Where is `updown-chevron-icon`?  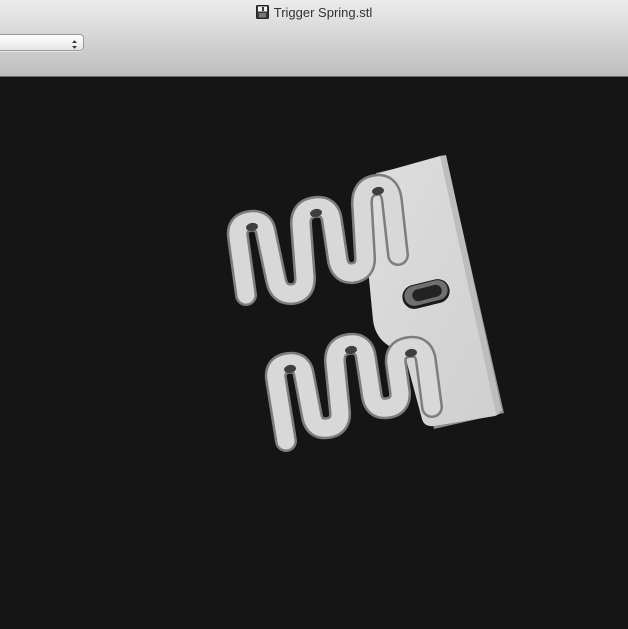 updown-chevron-icon is located at coordinates (74, 43).